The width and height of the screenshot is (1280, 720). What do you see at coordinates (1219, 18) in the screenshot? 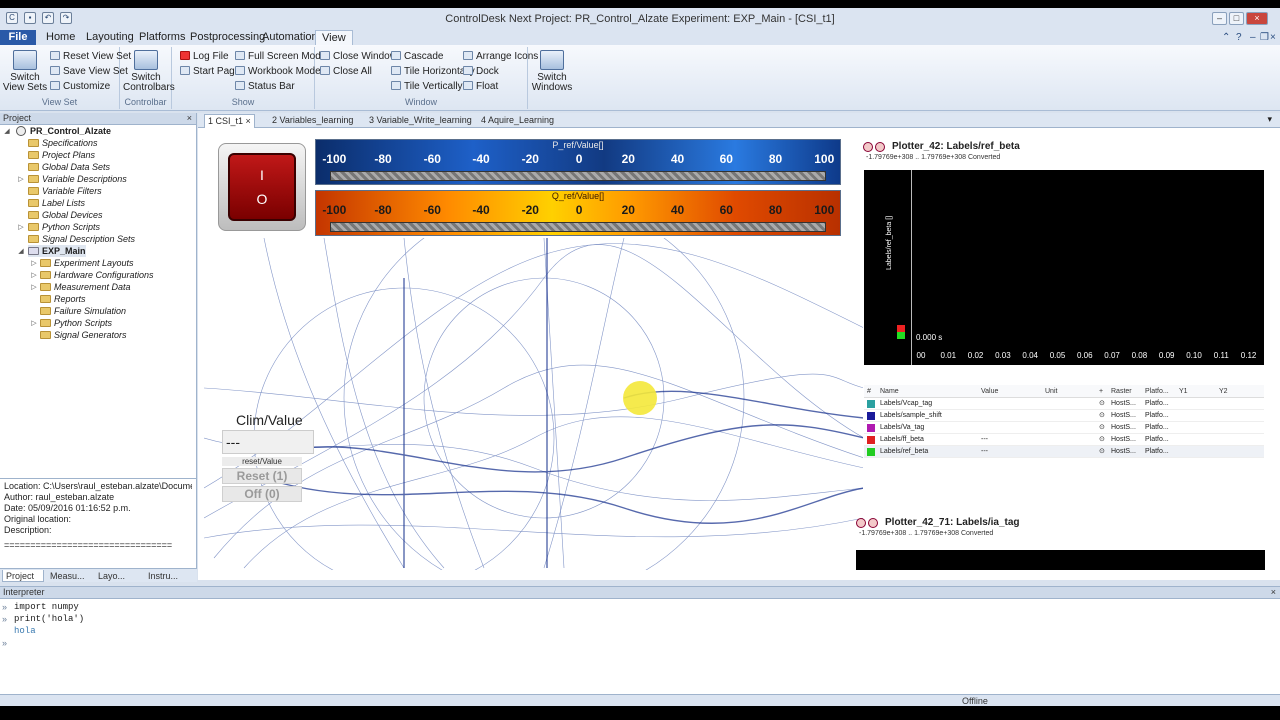
I see `minimize-button: –` at bounding box center [1219, 18].